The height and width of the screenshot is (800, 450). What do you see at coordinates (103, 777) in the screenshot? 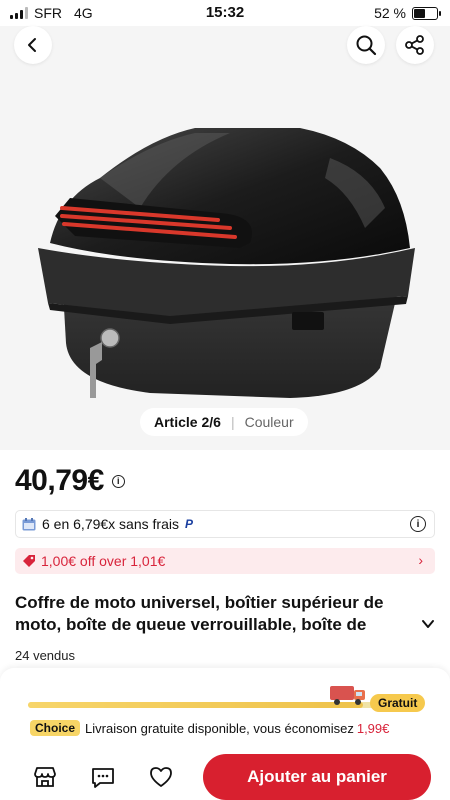
I see `chat-icon` at bounding box center [103, 777].